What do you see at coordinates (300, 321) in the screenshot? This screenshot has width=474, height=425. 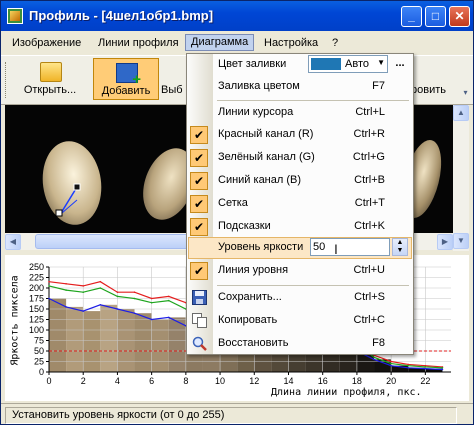 I see `menu-item-copy: Копировать Ctrl+C` at bounding box center [300, 321].